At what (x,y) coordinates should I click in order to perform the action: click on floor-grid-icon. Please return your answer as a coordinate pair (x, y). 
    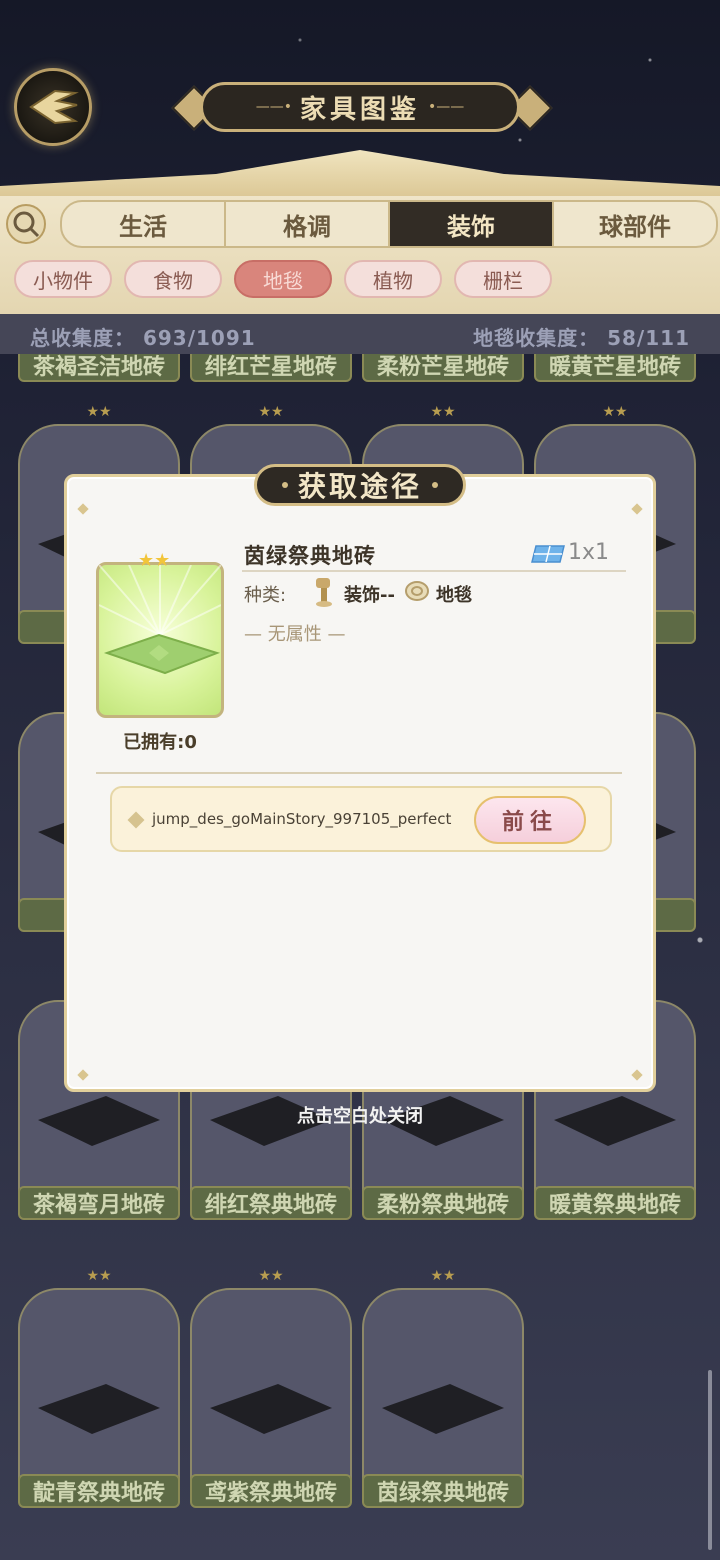
    Looking at the image, I should click on (548, 554).